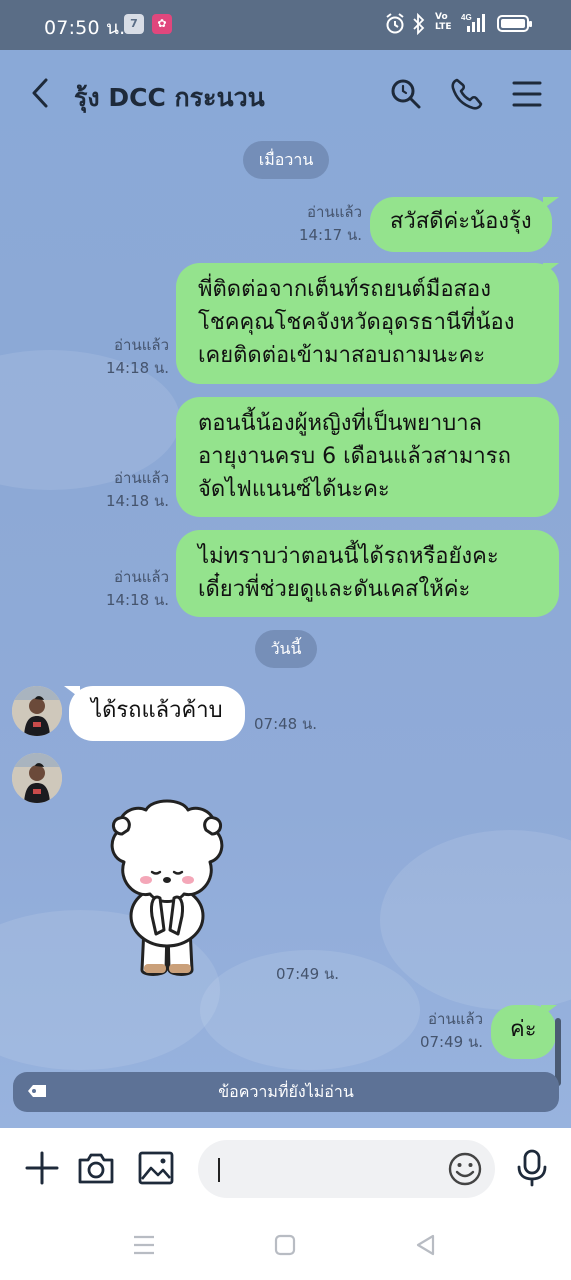  I want to click on camera-icon, so click(96, 1168).